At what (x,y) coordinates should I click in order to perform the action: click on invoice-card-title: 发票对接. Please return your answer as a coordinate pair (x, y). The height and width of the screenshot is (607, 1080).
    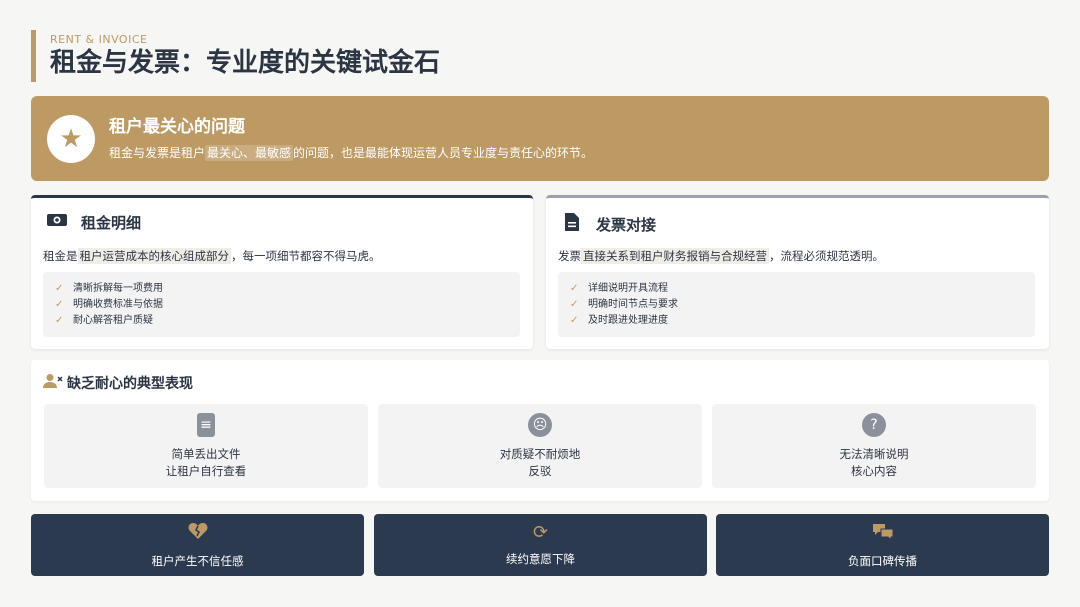
    Looking at the image, I should click on (626, 225).